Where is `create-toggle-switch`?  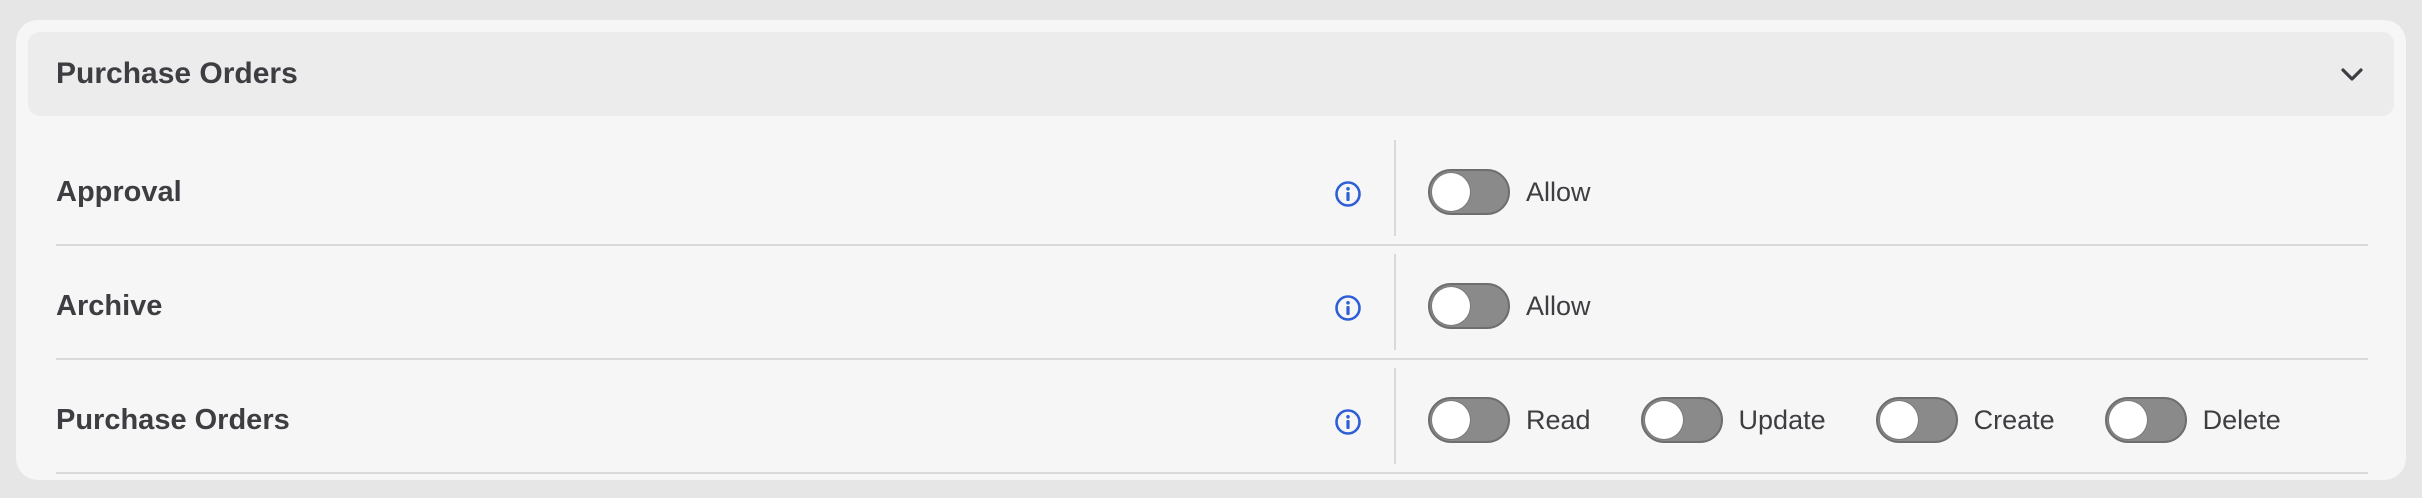
create-toggle-switch is located at coordinates (1916, 420).